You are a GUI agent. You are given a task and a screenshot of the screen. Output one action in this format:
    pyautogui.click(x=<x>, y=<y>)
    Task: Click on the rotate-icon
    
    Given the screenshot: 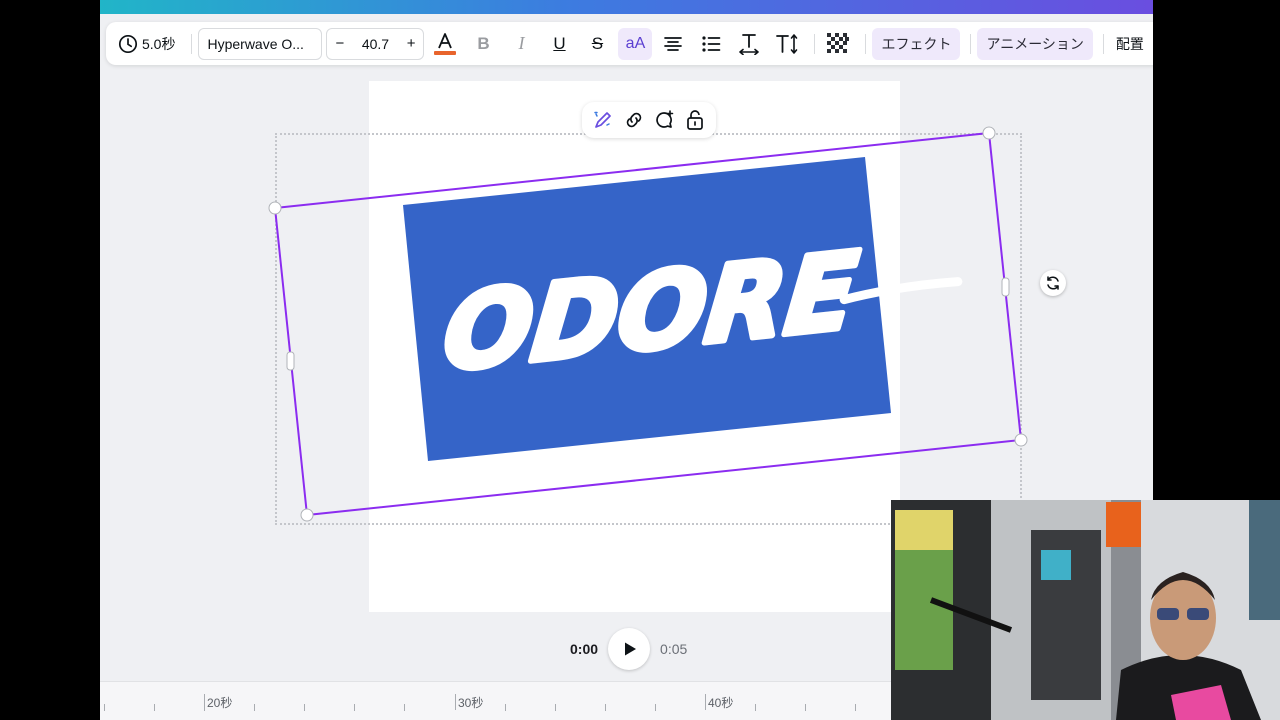 What is the action you would take?
    pyautogui.click(x=1053, y=283)
    